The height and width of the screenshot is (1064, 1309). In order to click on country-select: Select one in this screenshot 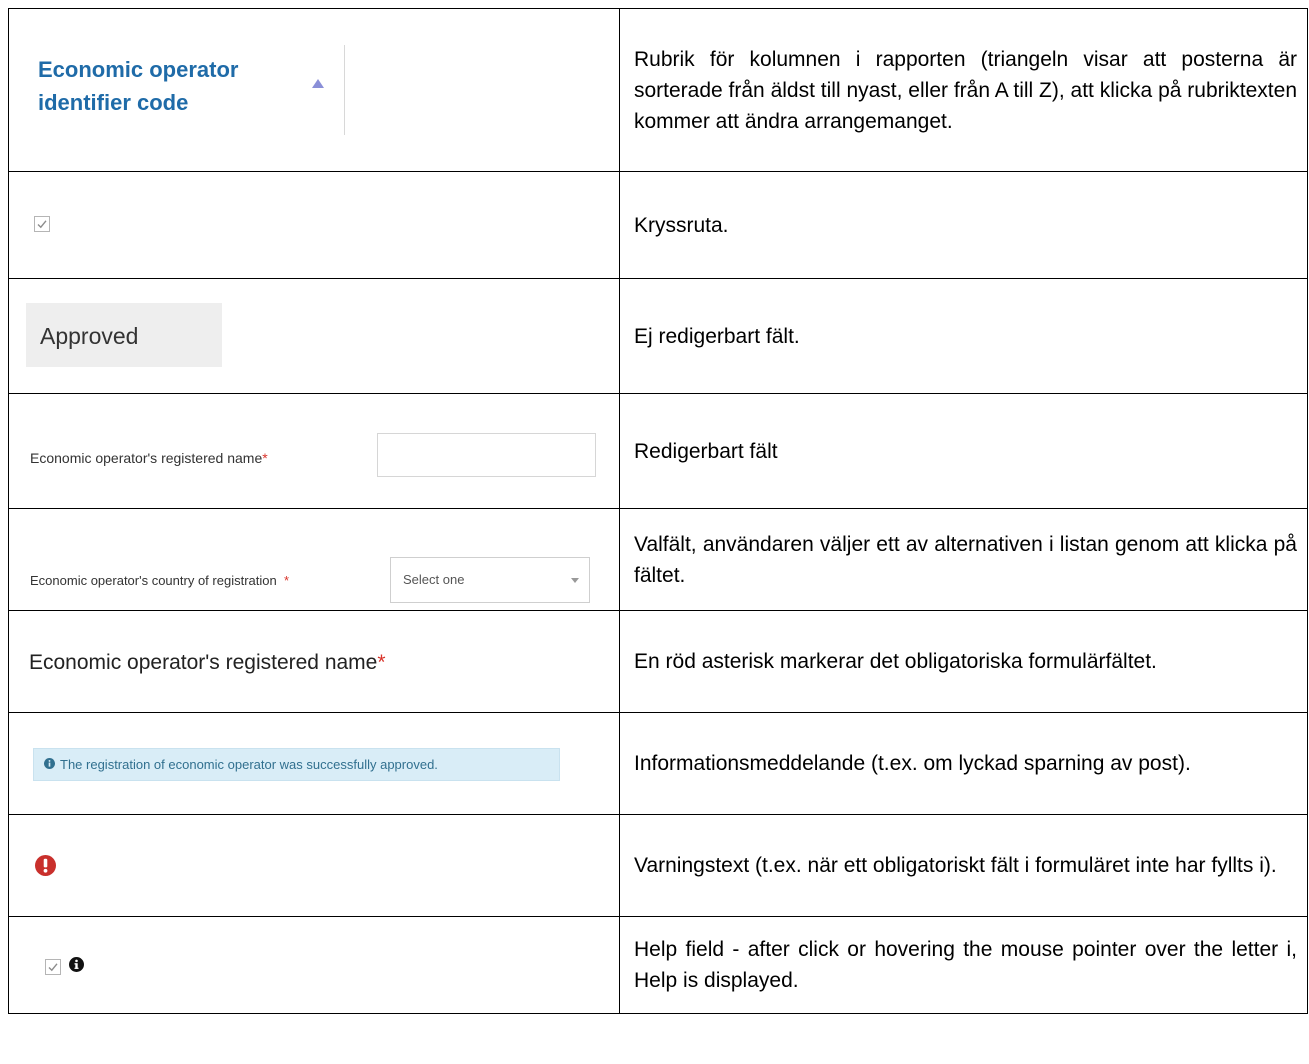, I will do `click(490, 580)`.